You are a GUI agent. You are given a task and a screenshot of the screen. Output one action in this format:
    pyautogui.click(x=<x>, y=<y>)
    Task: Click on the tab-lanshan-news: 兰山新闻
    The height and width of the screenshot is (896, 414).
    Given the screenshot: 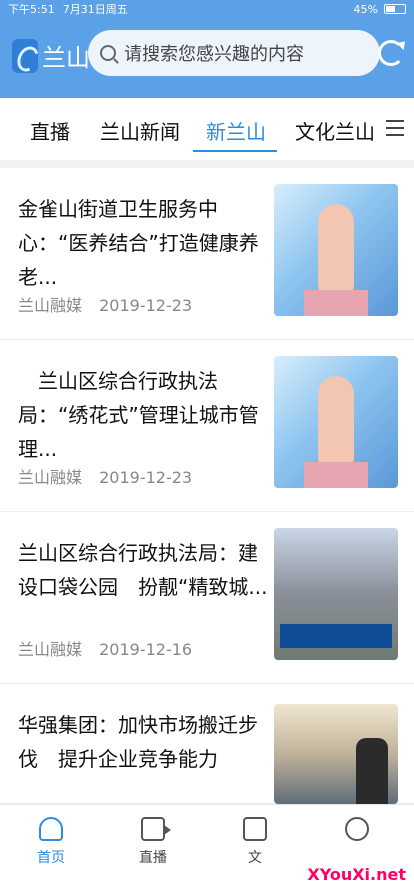 What is the action you would take?
    pyautogui.click(x=140, y=130)
    